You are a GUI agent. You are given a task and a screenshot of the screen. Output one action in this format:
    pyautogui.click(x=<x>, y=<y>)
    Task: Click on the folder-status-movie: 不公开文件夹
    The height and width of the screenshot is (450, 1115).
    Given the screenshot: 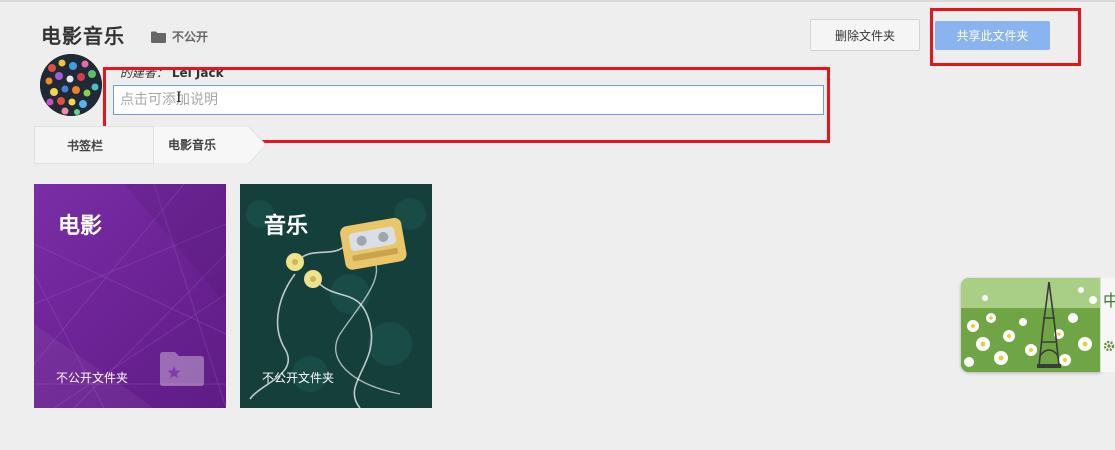 What is the action you would take?
    pyautogui.click(x=92, y=378)
    